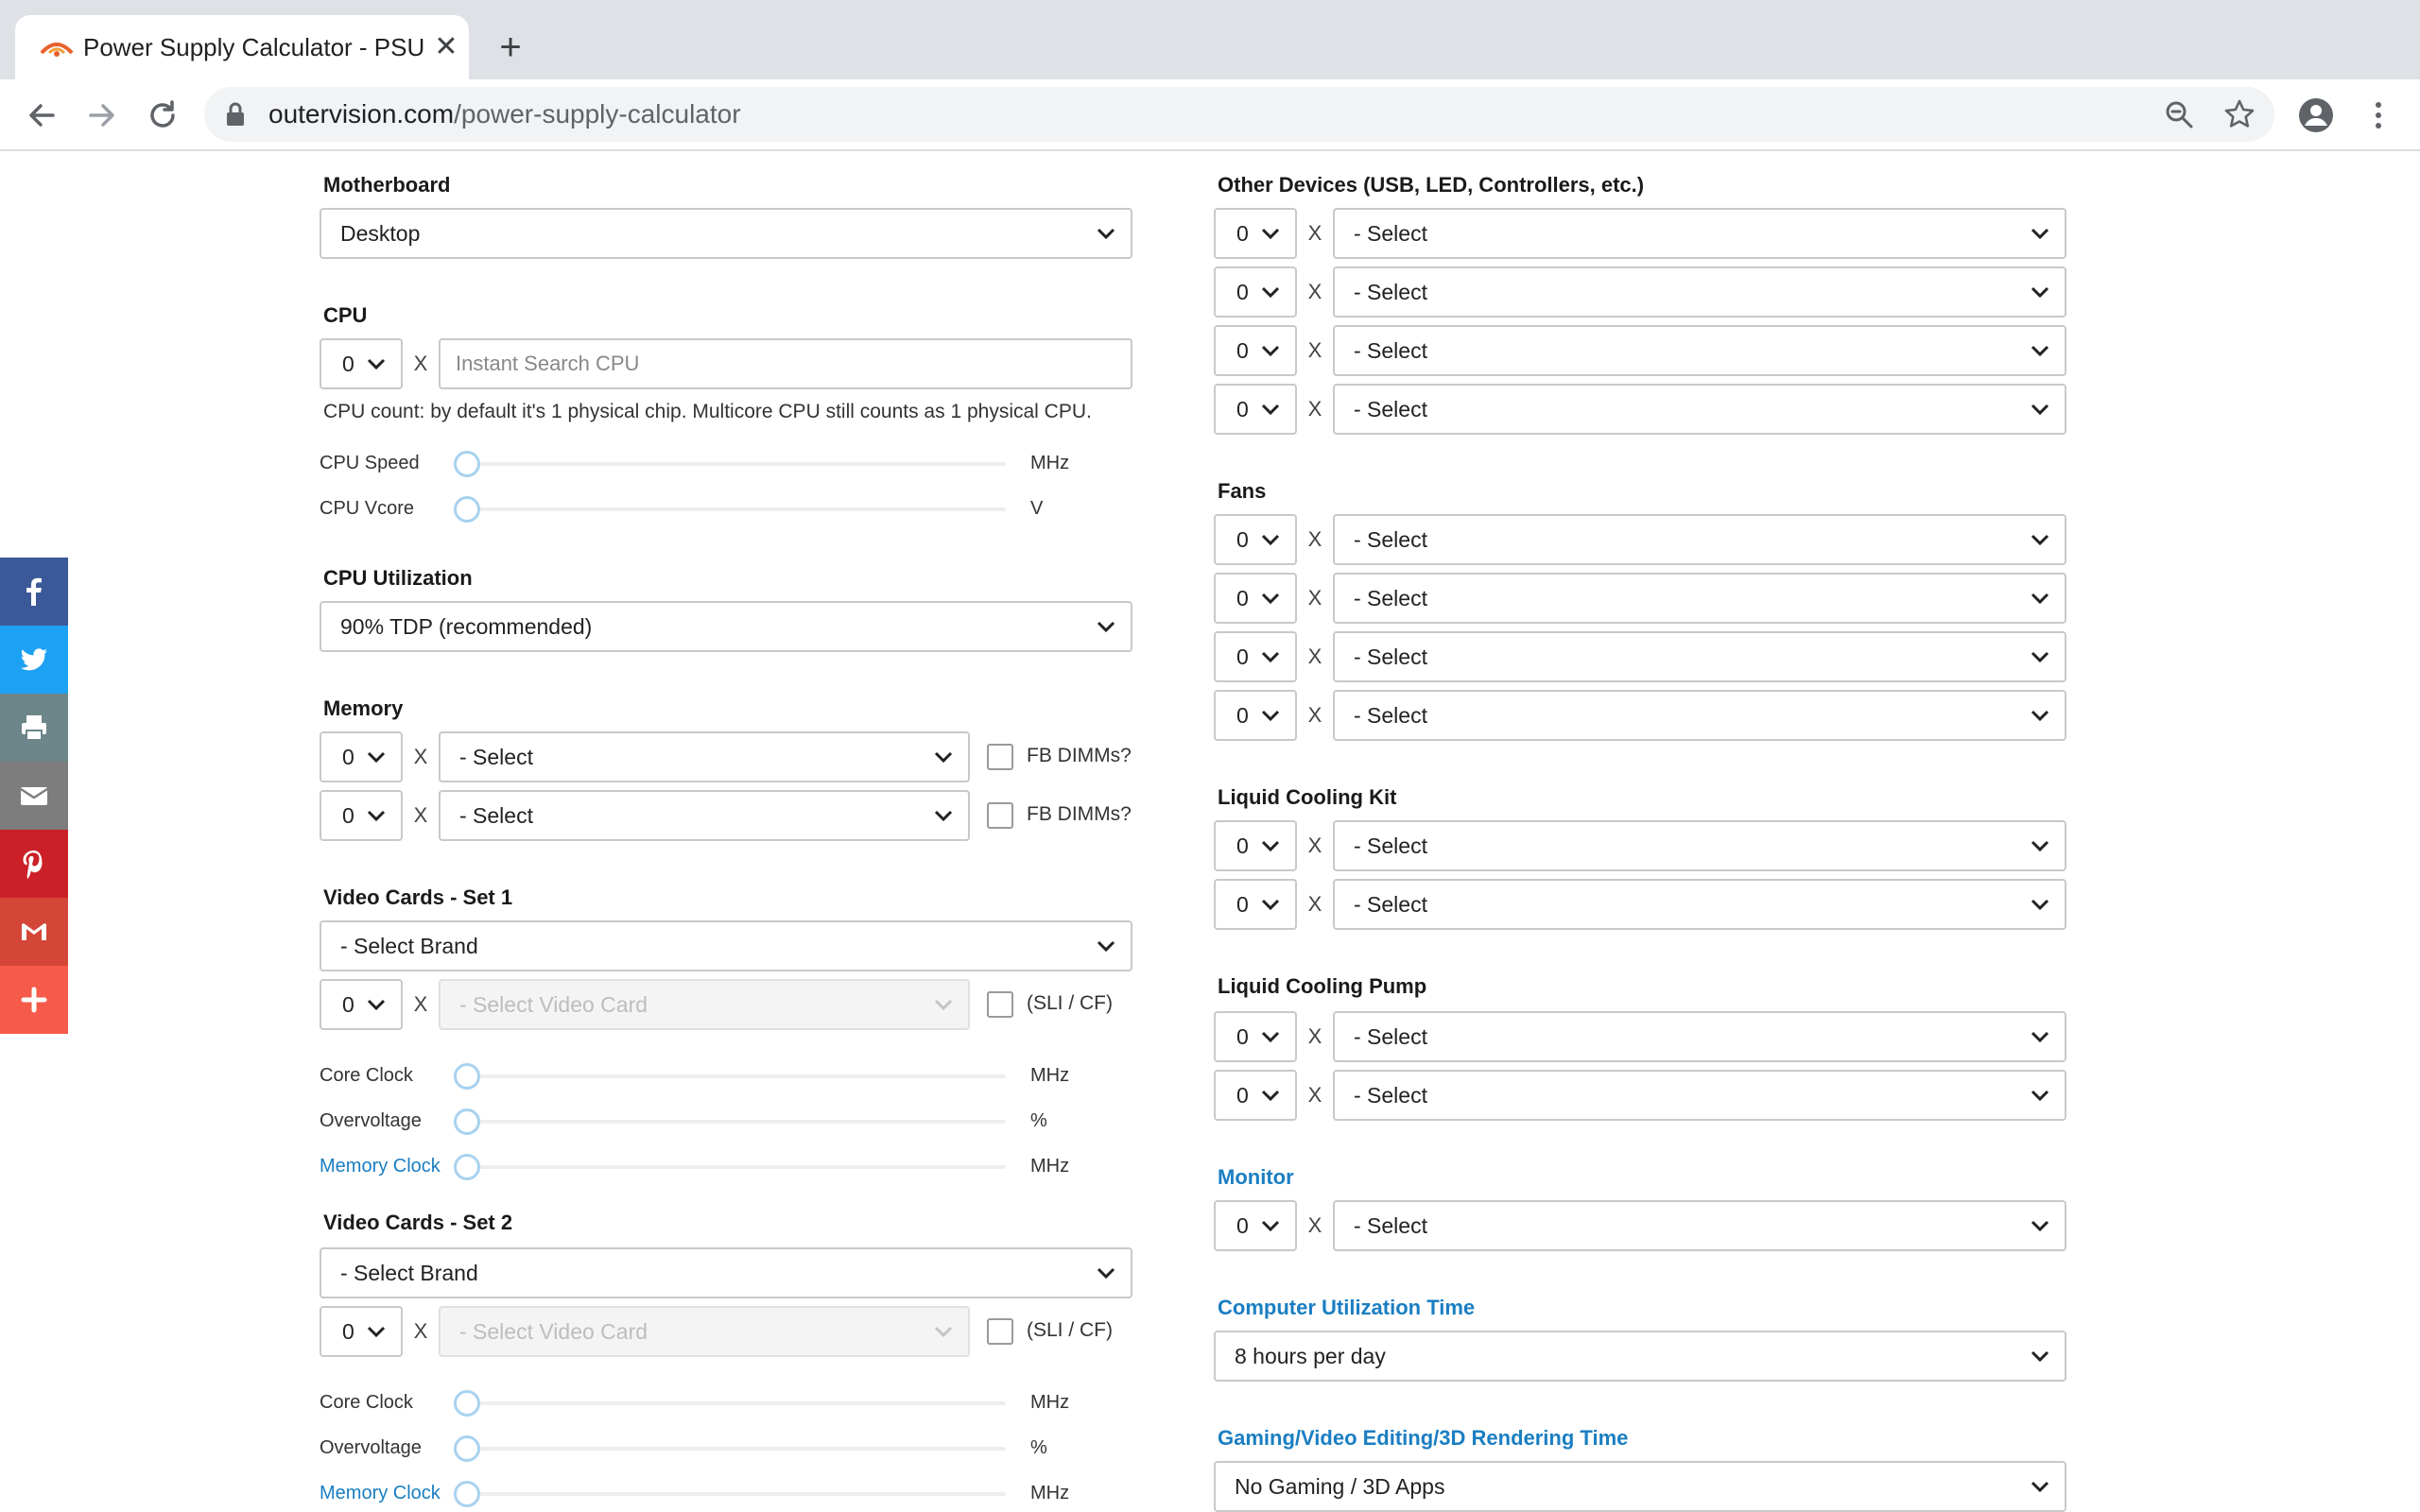  Describe the element at coordinates (1255, 292) in the screenshot. I see `other-devices-count-select-2: 0` at that location.